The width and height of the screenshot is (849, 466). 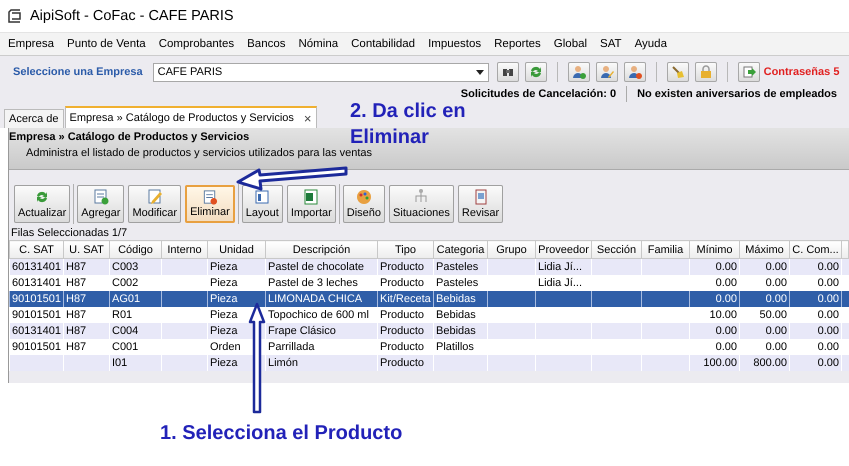 What do you see at coordinates (129, 137) in the screenshot?
I see `page-title: Empresa » Catálogo de Productos y Servicios` at bounding box center [129, 137].